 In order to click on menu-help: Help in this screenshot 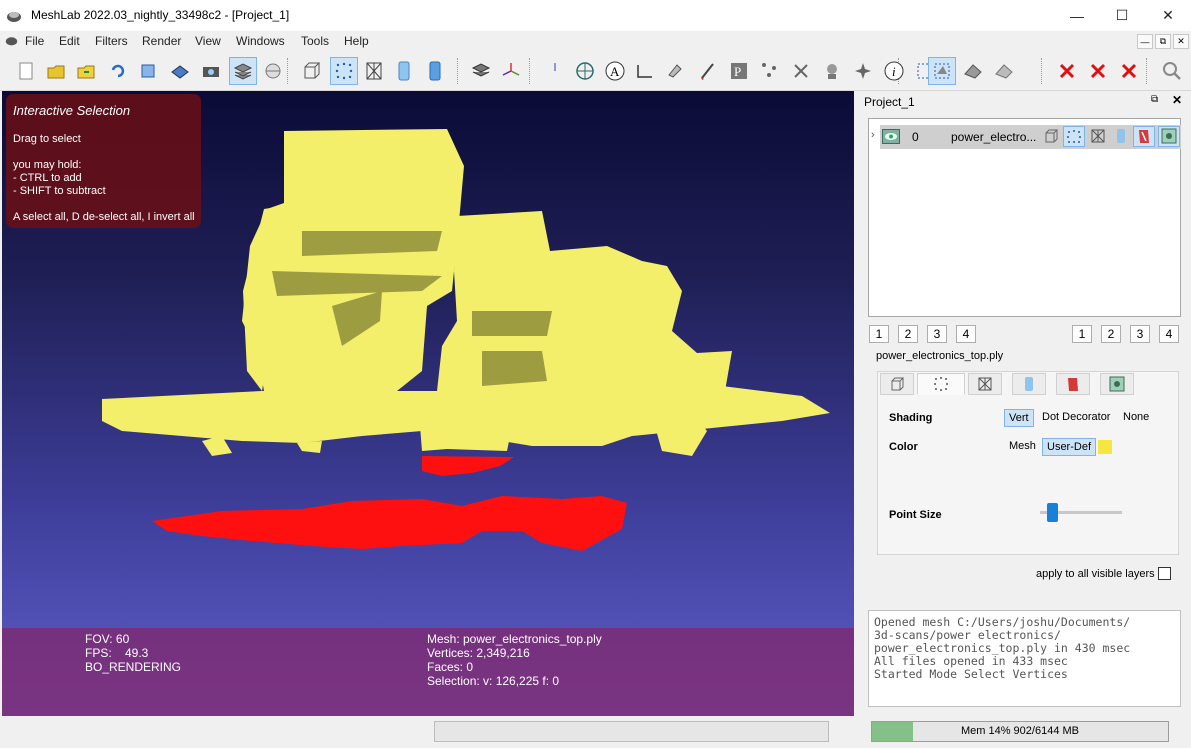, I will do `click(356, 41)`.